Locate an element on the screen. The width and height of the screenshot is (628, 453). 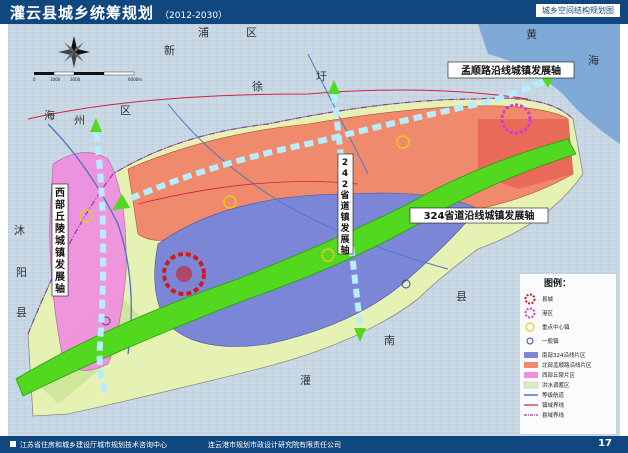
axis-label-324-text: 324省道沿线城镇发展轴 is located at coordinates (479, 215).